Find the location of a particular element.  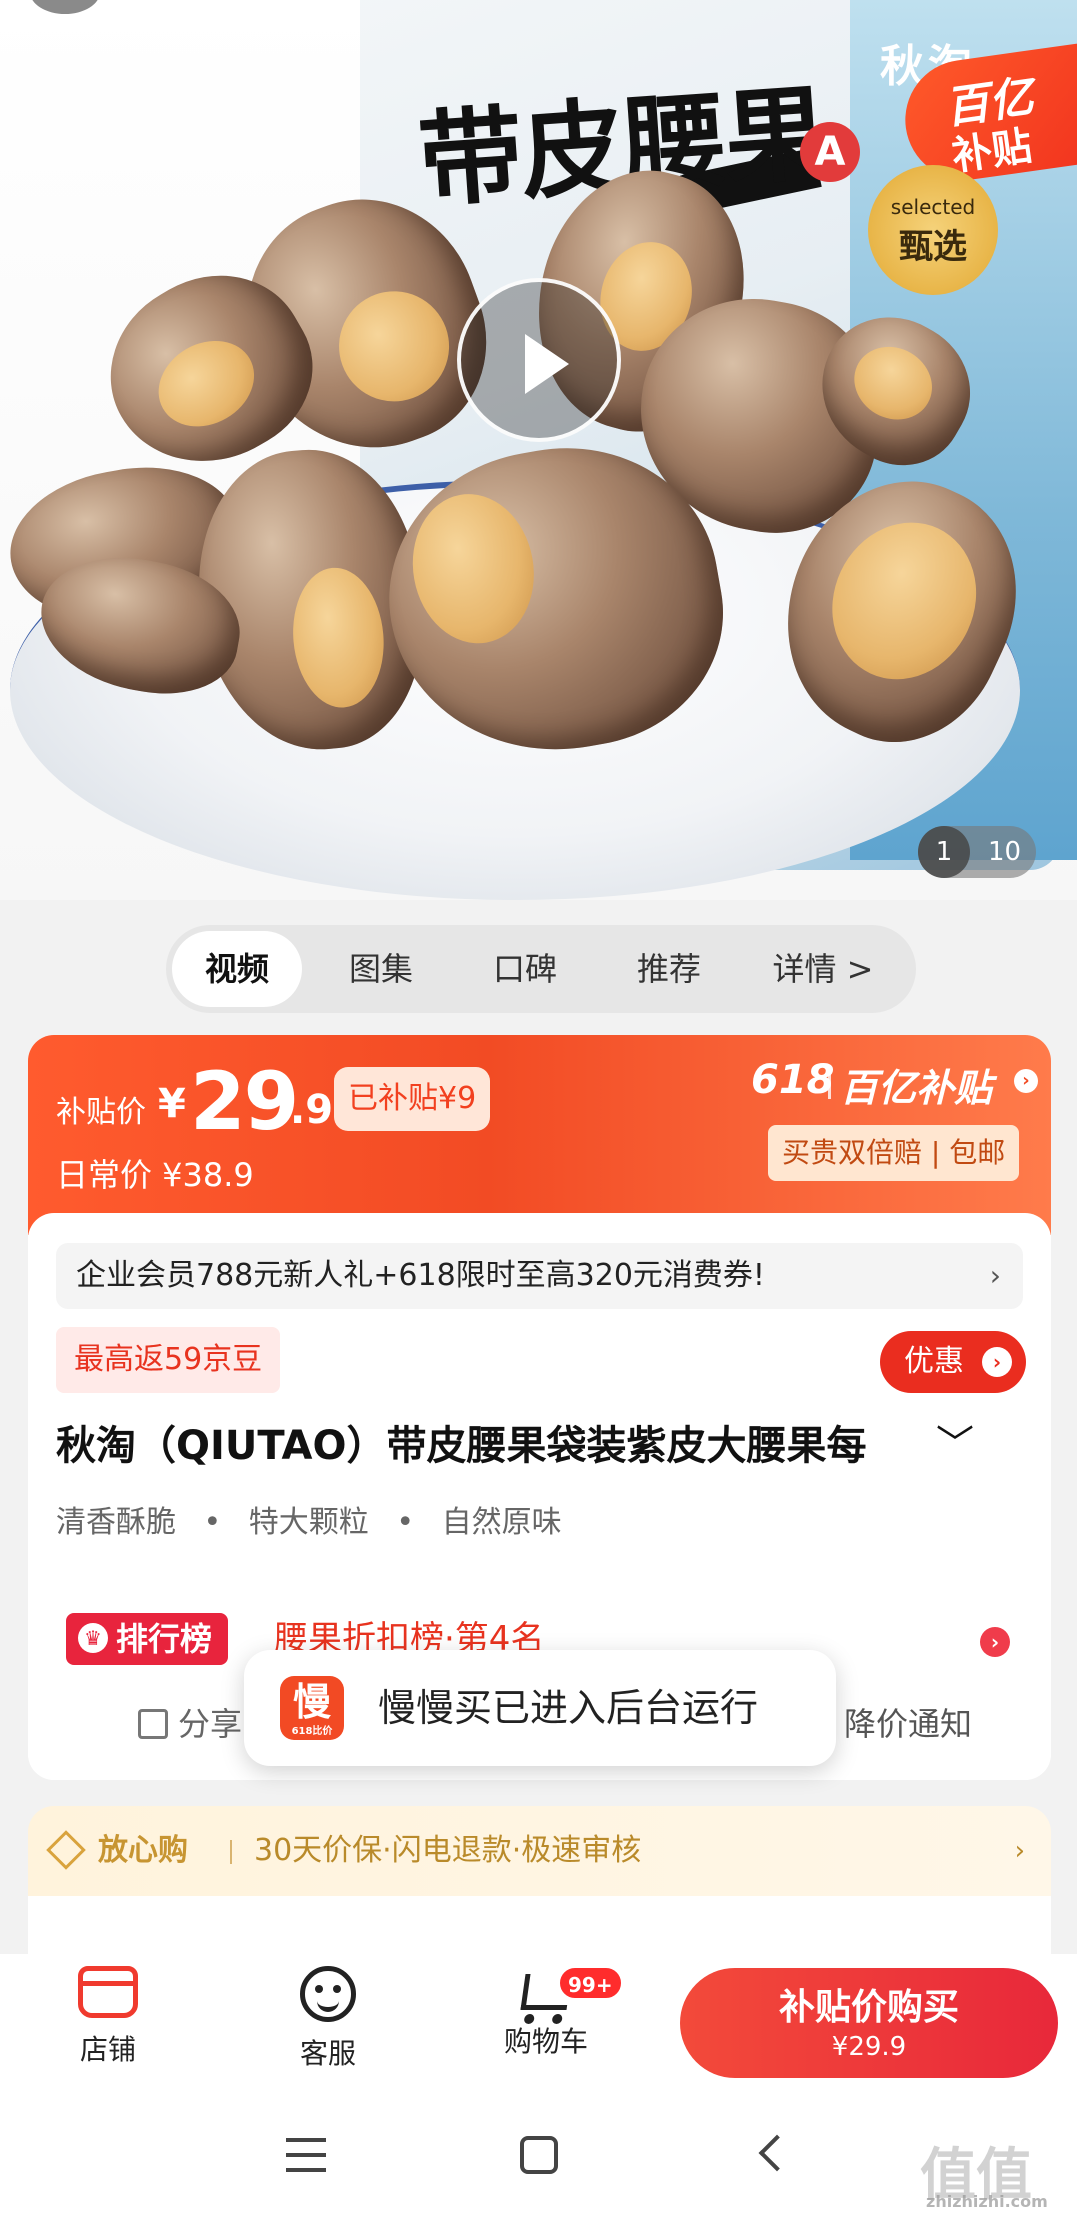

member-promo-bar: 企业会员788元新人礼+618限时至高320元消费券! › is located at coordinates (539, 1276).